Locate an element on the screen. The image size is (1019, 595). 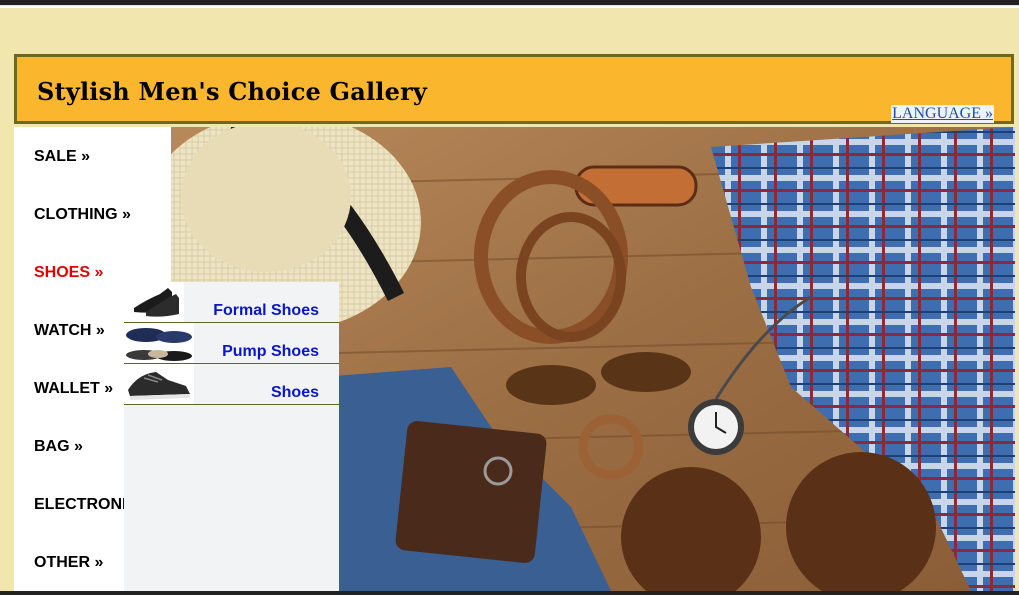
sidebar-item-shoes: SHOES » is located at coordinates (68, 273).